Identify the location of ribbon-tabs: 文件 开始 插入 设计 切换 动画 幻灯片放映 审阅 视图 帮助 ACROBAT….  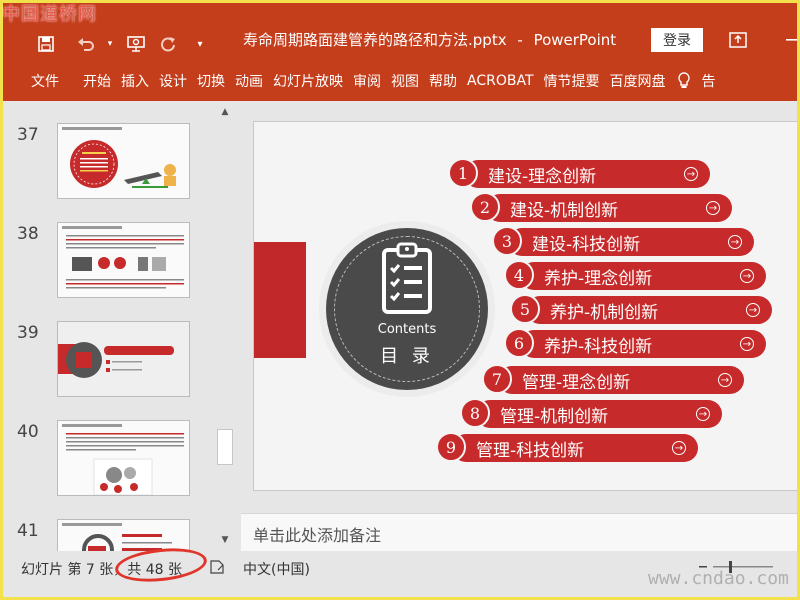
(400, 81).